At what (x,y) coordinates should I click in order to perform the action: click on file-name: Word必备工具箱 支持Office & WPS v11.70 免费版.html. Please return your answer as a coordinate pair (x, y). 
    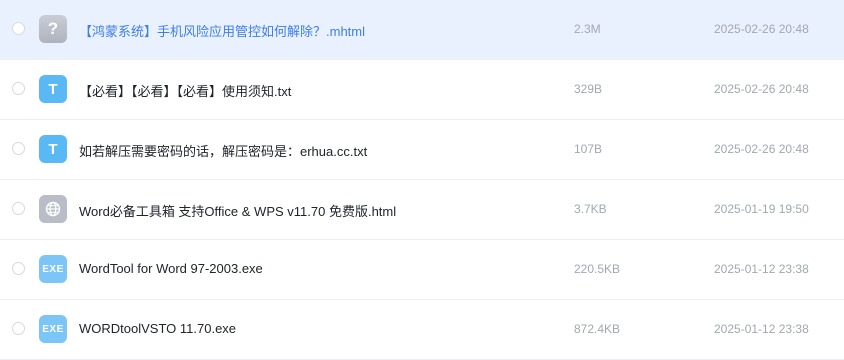
    Looking at the image, I should click on (237, 210).